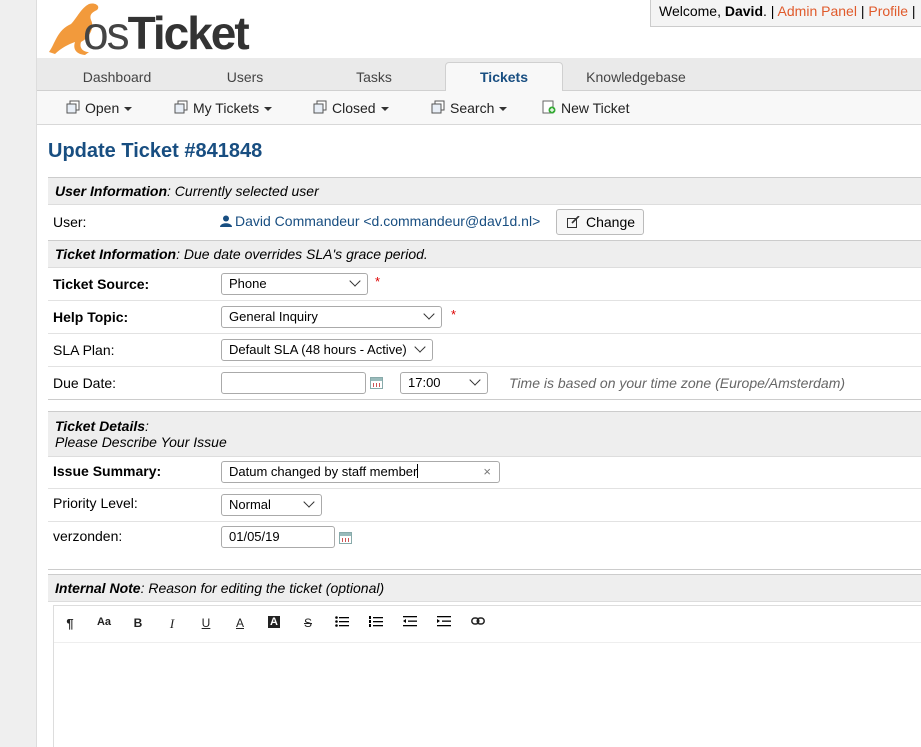 This screenshot has height=747, width=921. I want to click on indent-button, so click(444, 623).